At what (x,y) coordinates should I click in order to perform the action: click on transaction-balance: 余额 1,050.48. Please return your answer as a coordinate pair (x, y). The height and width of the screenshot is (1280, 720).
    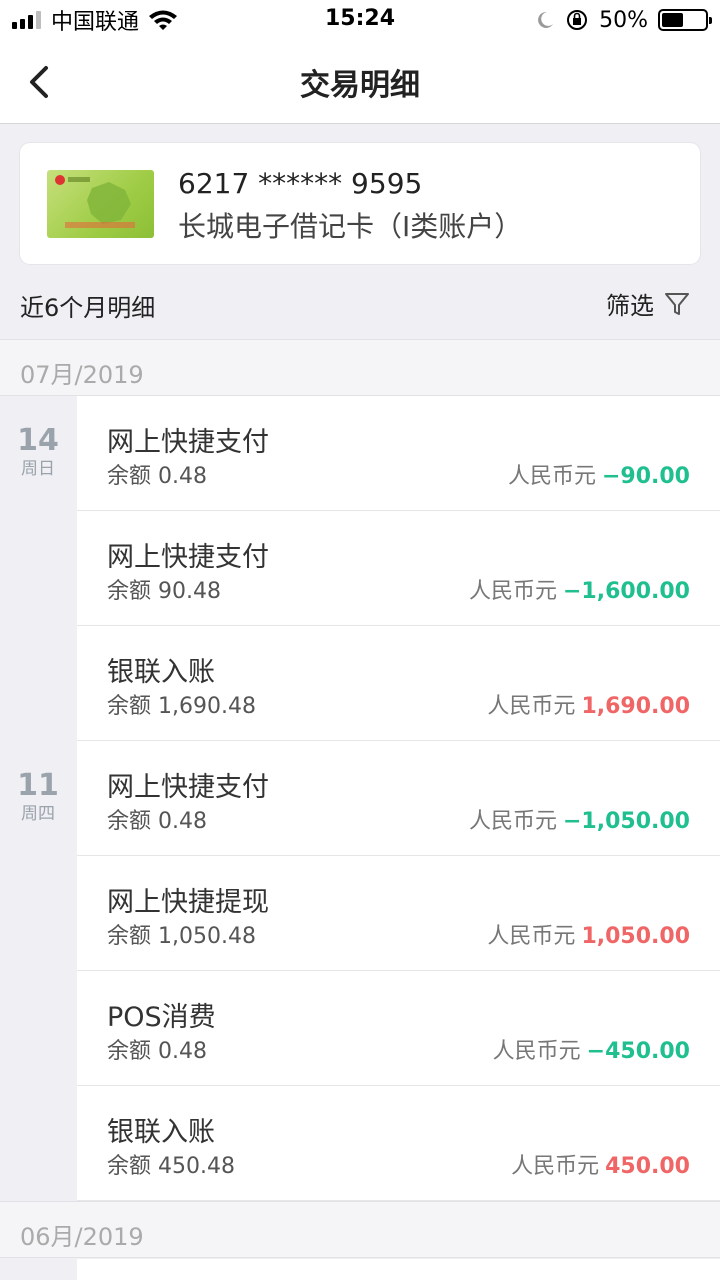
    Looking at the image, I should click on (181, 936).